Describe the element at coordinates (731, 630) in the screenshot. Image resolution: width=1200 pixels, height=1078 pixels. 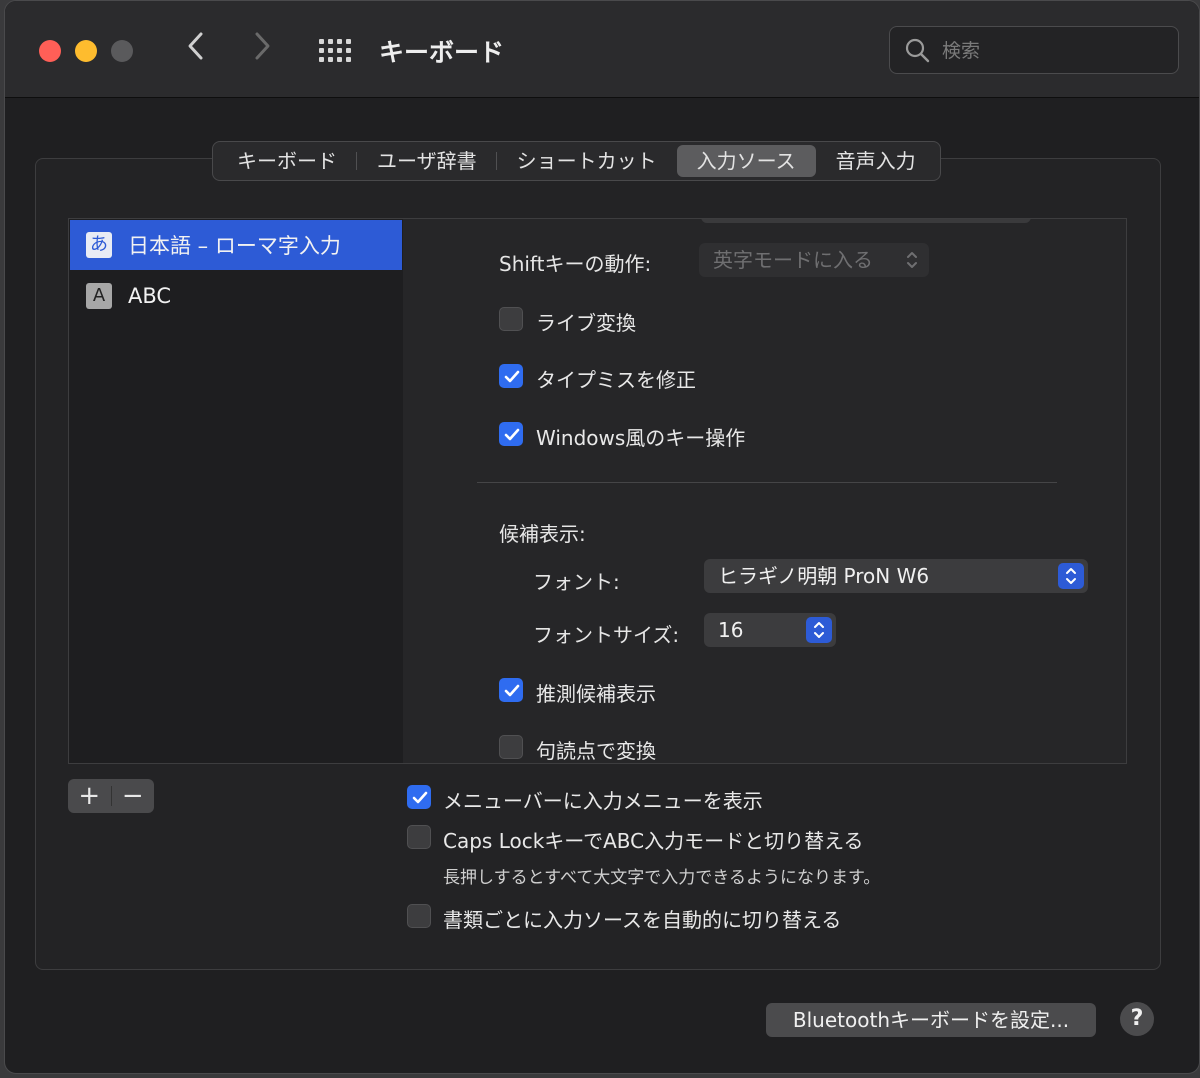
I see `font-size-value: 16` at that location.